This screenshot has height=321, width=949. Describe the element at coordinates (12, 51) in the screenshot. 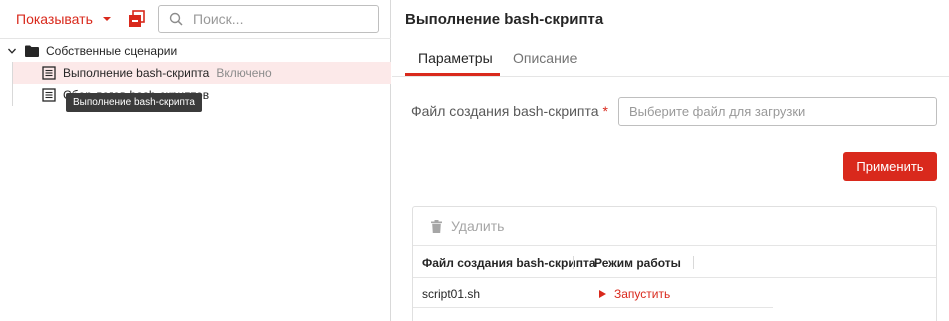

I see `chevron-down-icon` at that location.